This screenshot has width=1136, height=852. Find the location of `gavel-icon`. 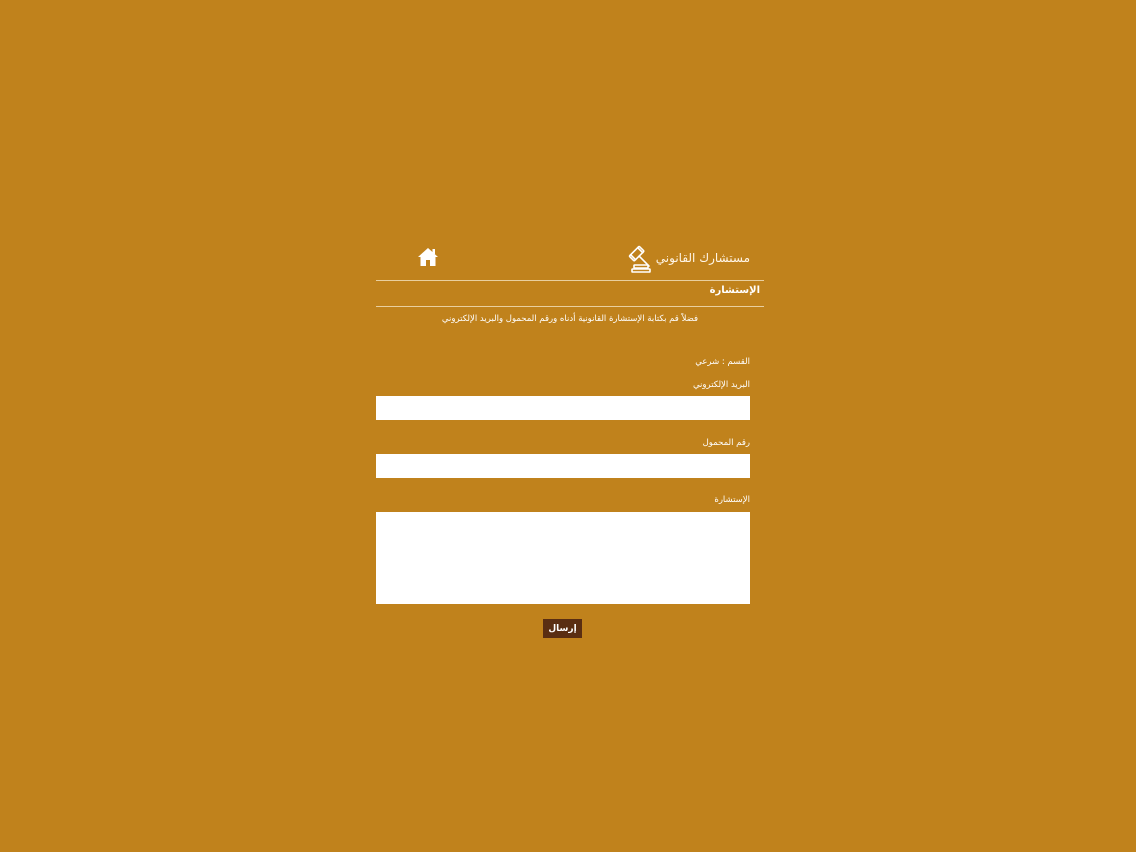

gavel-icon is located at coordinates (639, 259).